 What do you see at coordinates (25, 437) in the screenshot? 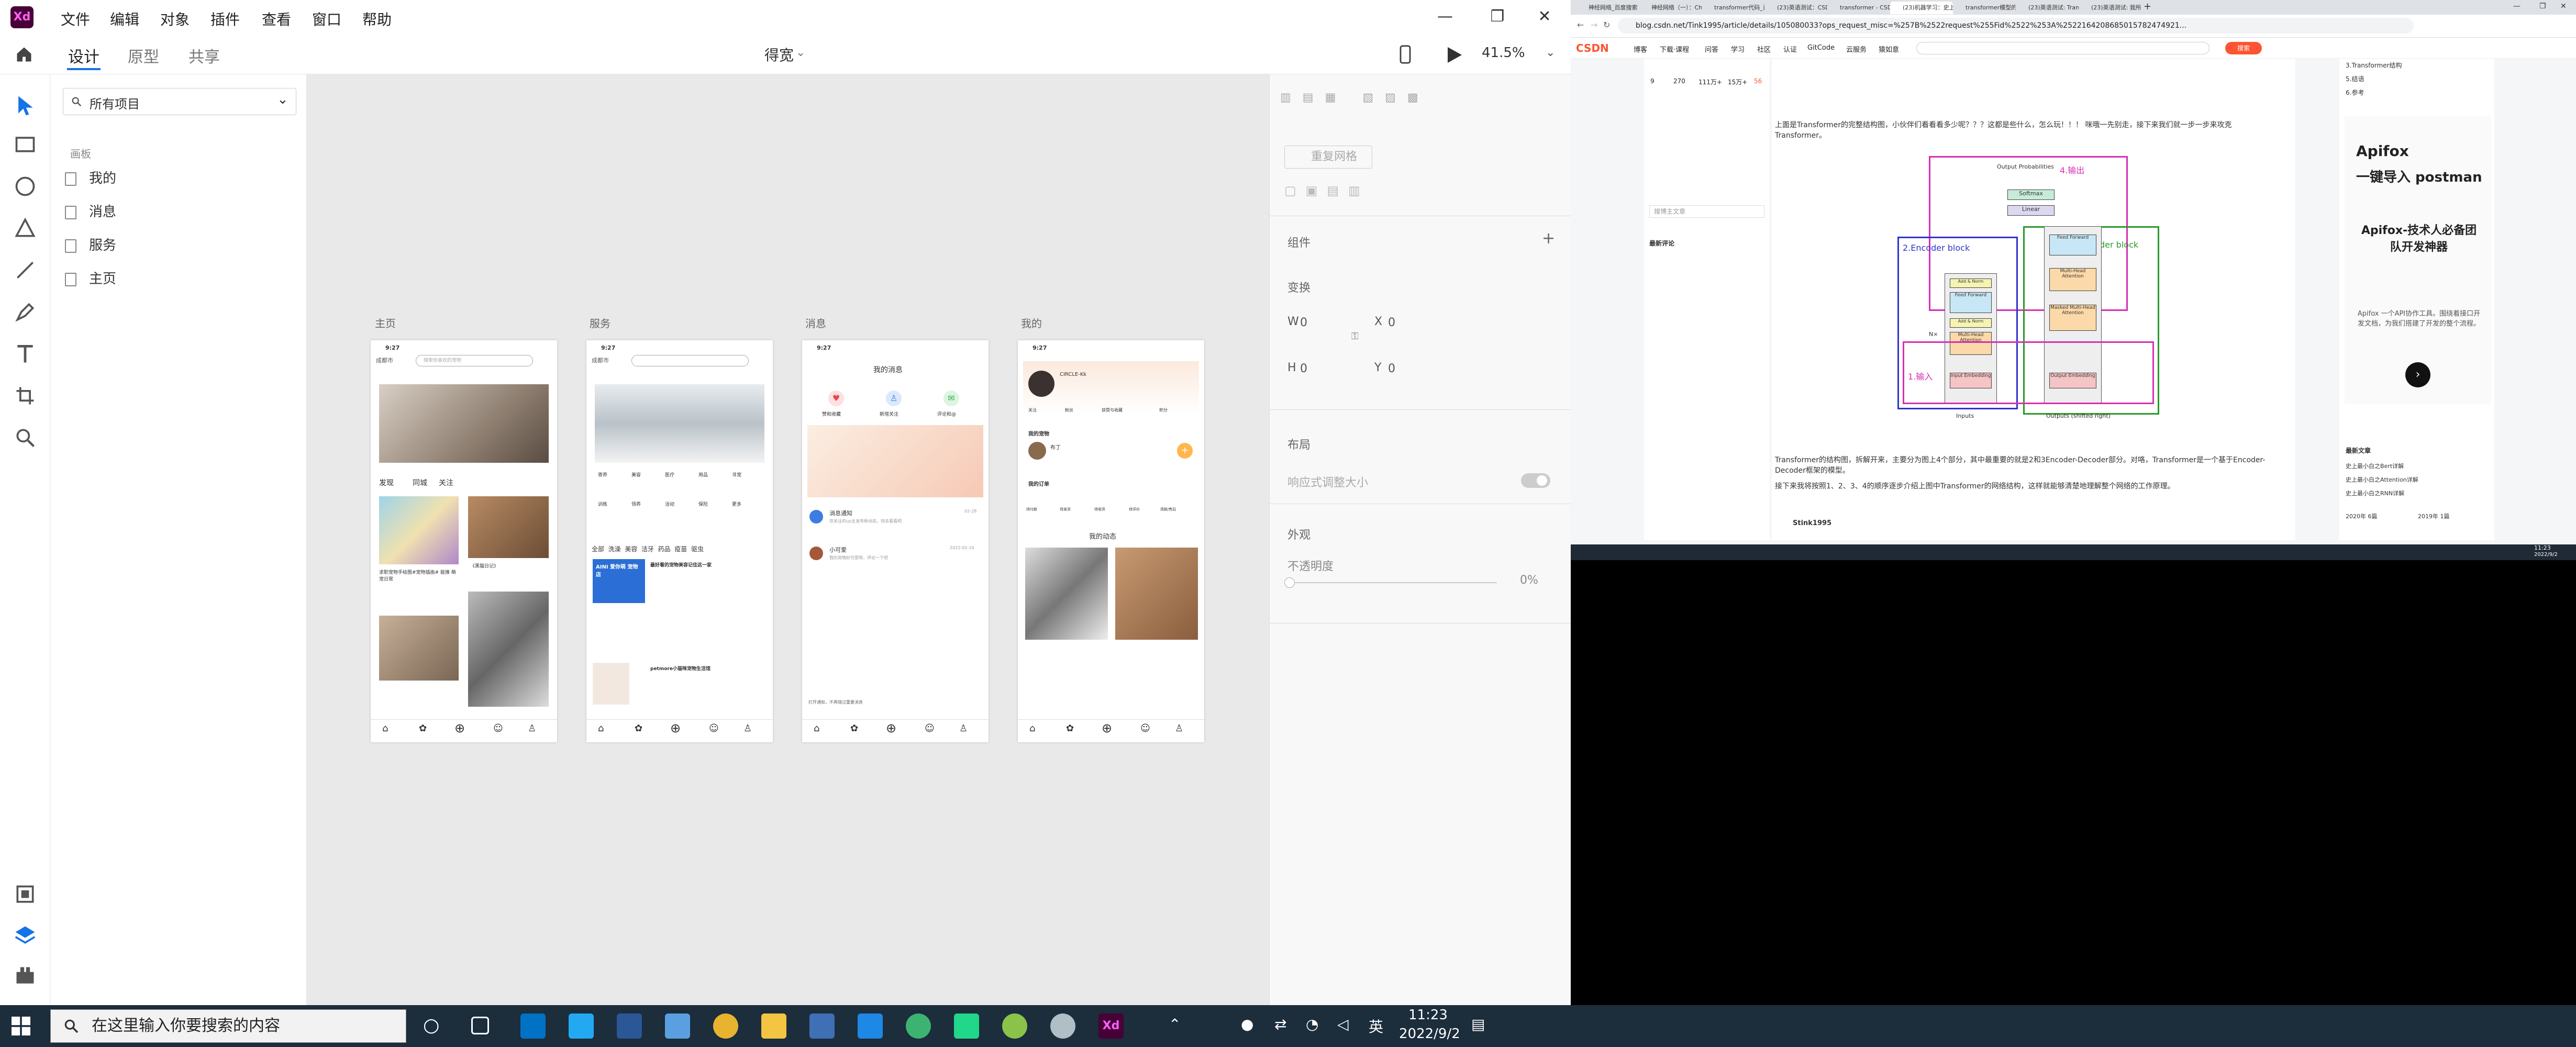
I see `zoom-tool-icon` at bounding box center [25, 437].